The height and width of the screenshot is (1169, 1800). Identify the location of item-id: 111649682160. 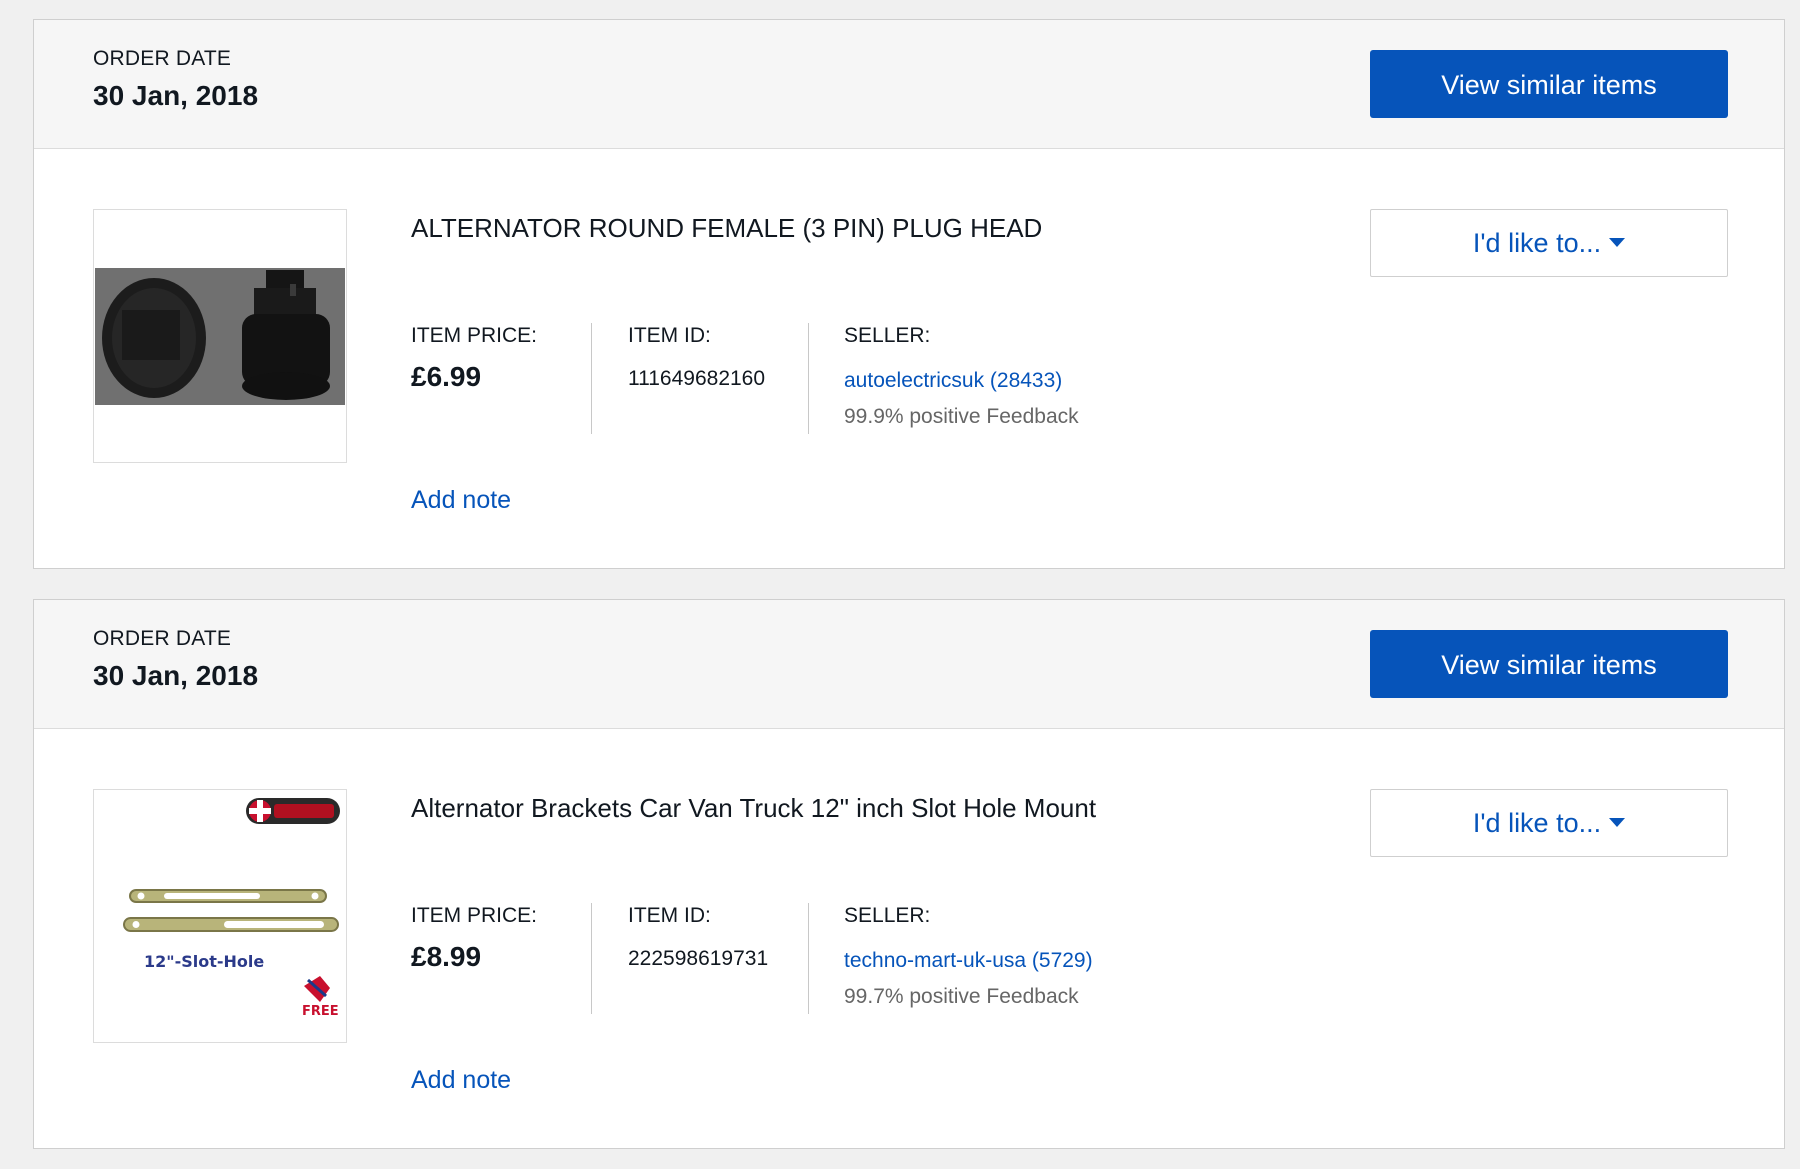
(697, 378).